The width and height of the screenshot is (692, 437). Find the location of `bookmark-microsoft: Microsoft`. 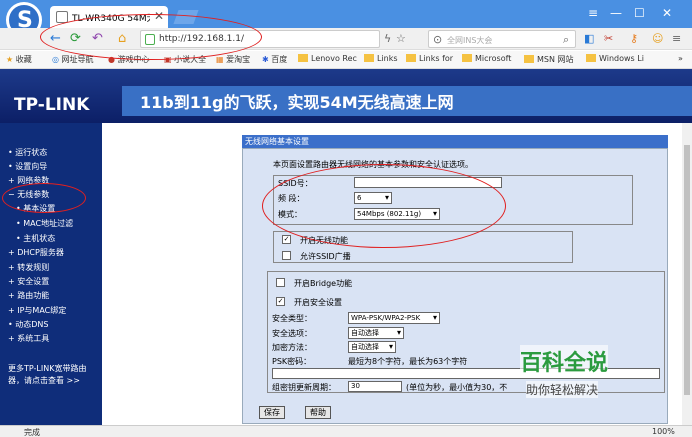

bookmark-microsoft: Microsoft is located at coordinates (486, 58).